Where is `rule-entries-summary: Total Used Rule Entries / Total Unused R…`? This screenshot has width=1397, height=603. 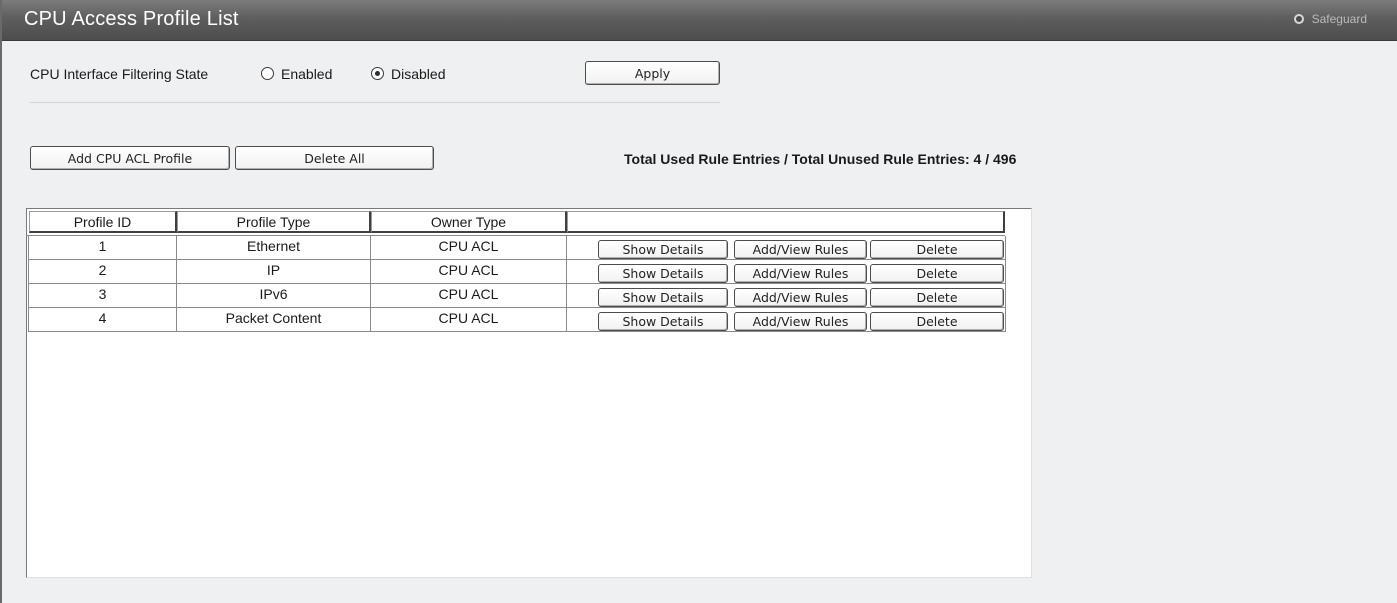 rule-entries-summary: Total Used Rule Entries / Total Unused R… is located at coordinates (820, 159).